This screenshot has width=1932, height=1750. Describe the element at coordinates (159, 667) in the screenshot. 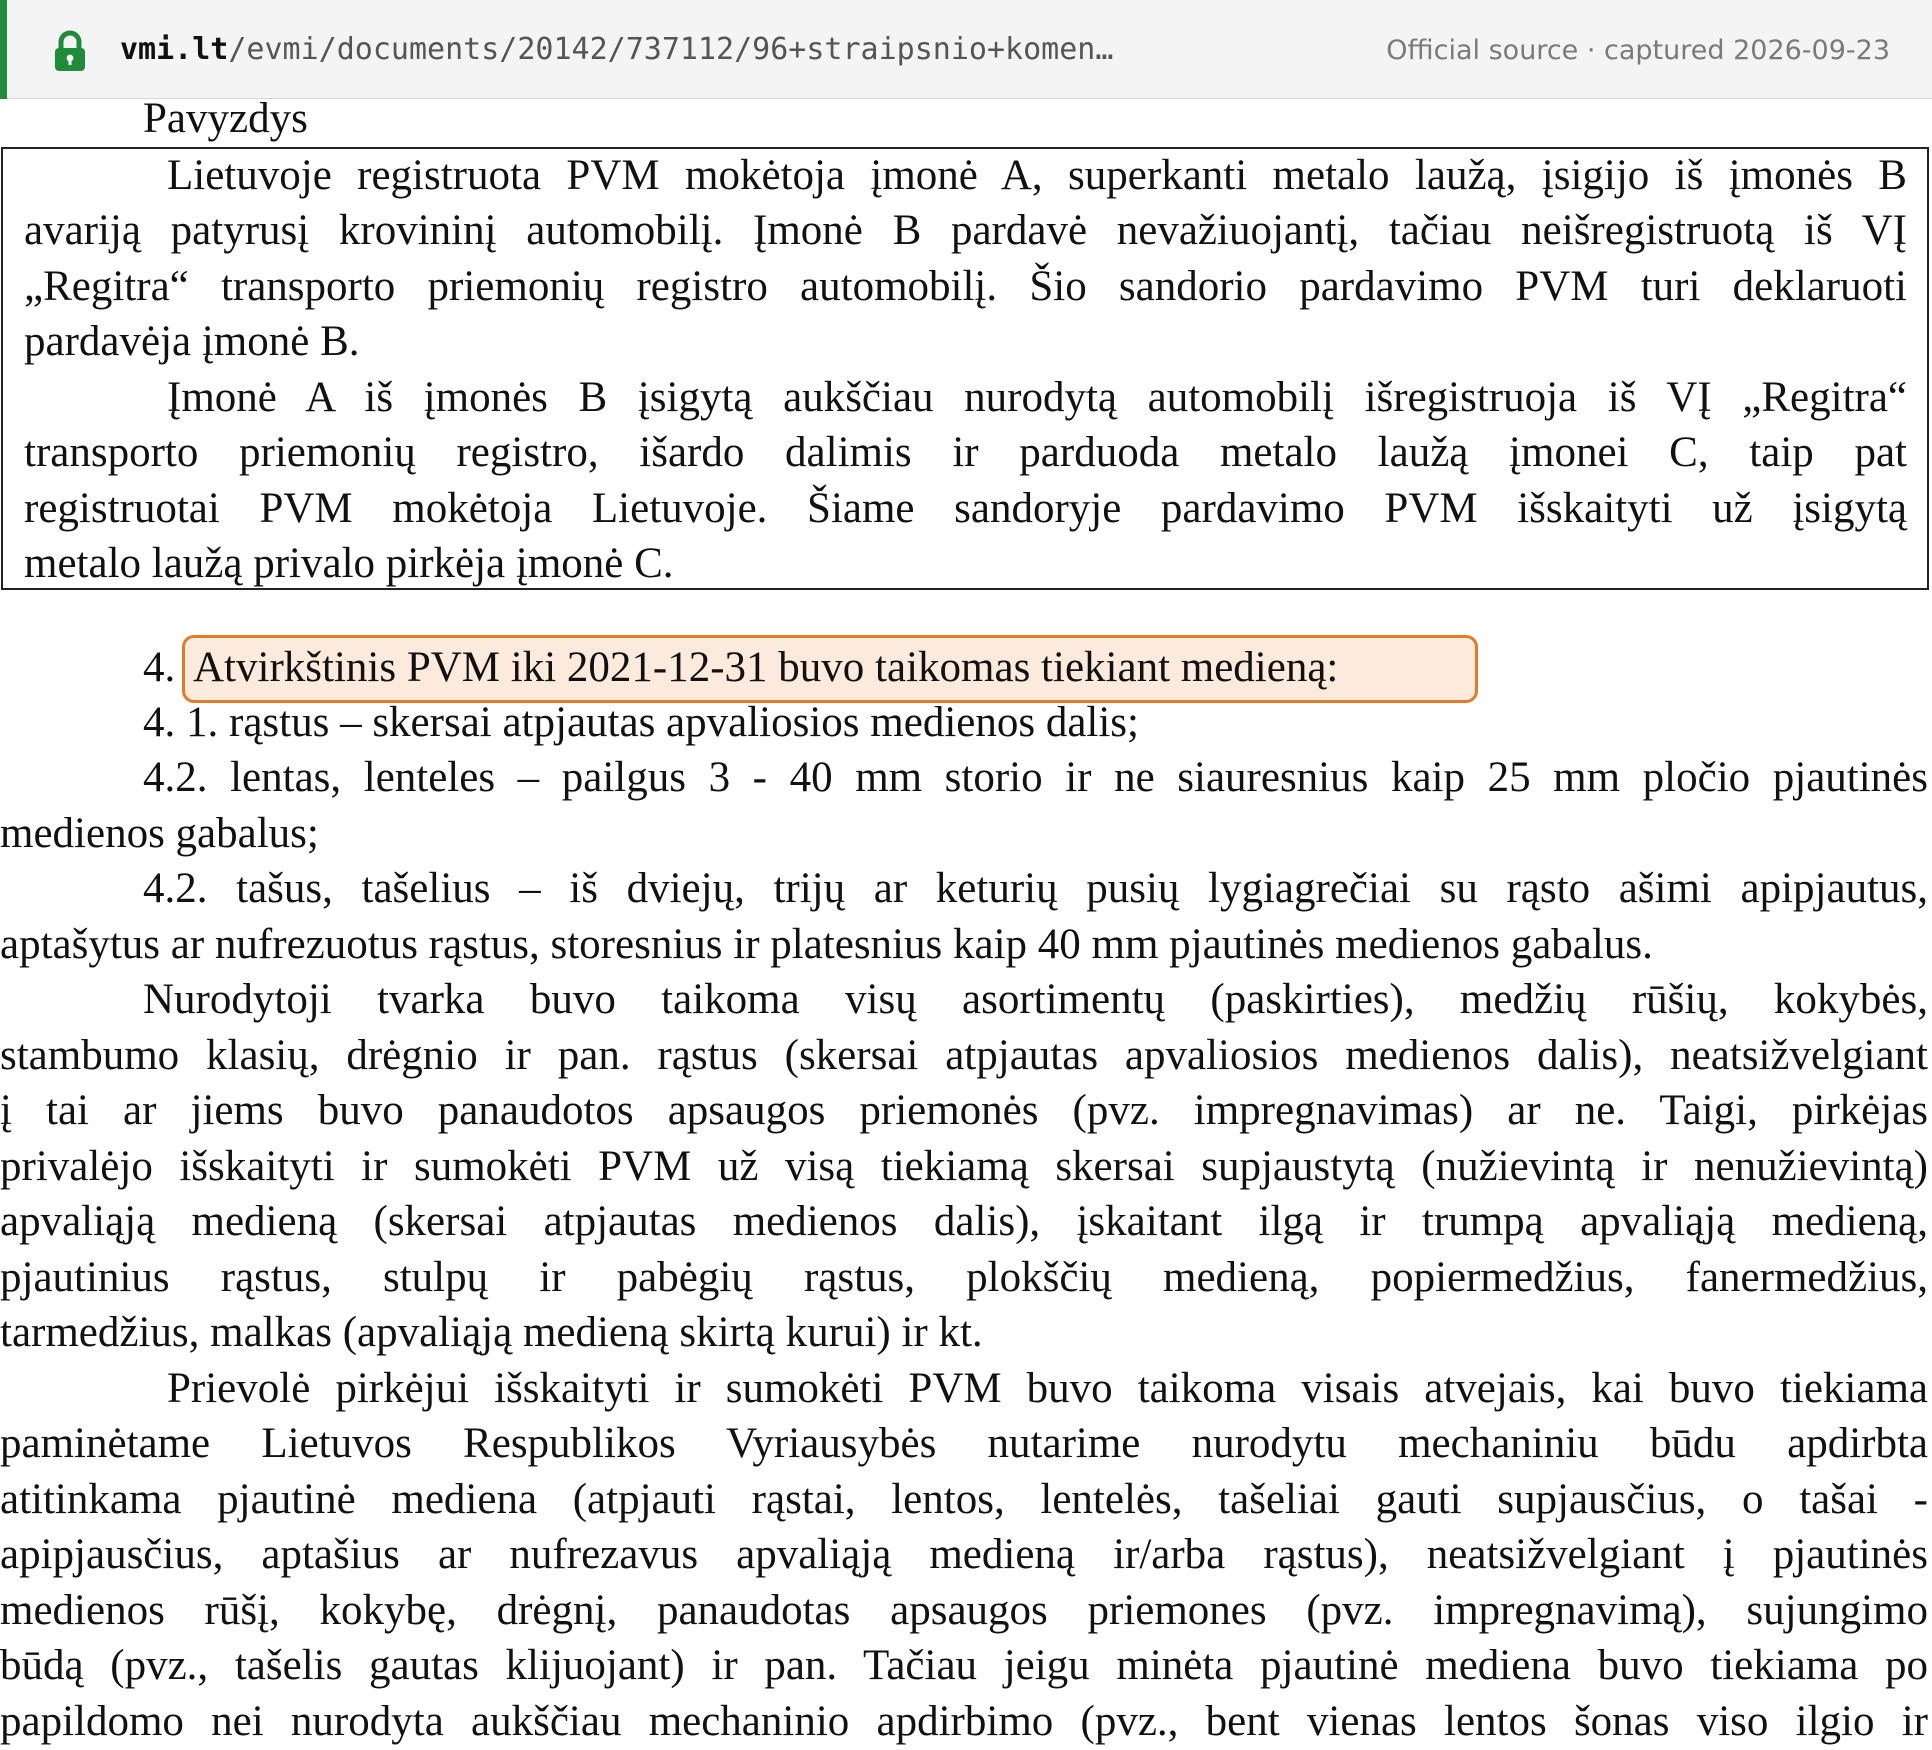

I see `section-4-number: 4.` at that location.